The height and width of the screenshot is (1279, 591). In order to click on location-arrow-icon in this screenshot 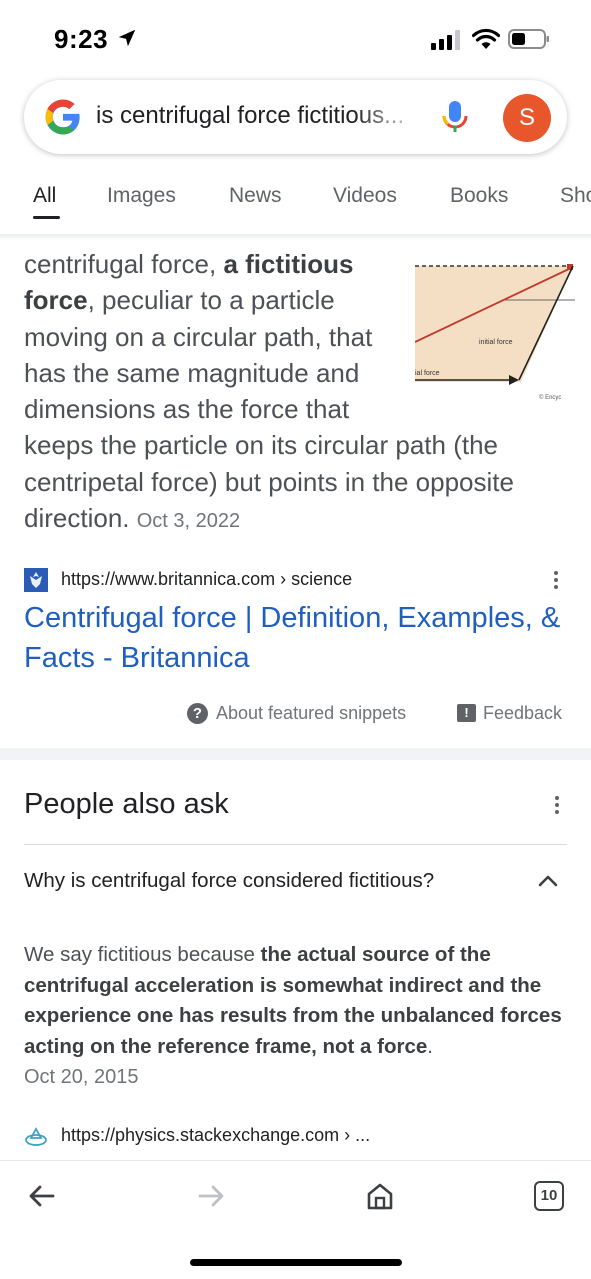, I will do `click(127, 38)`.